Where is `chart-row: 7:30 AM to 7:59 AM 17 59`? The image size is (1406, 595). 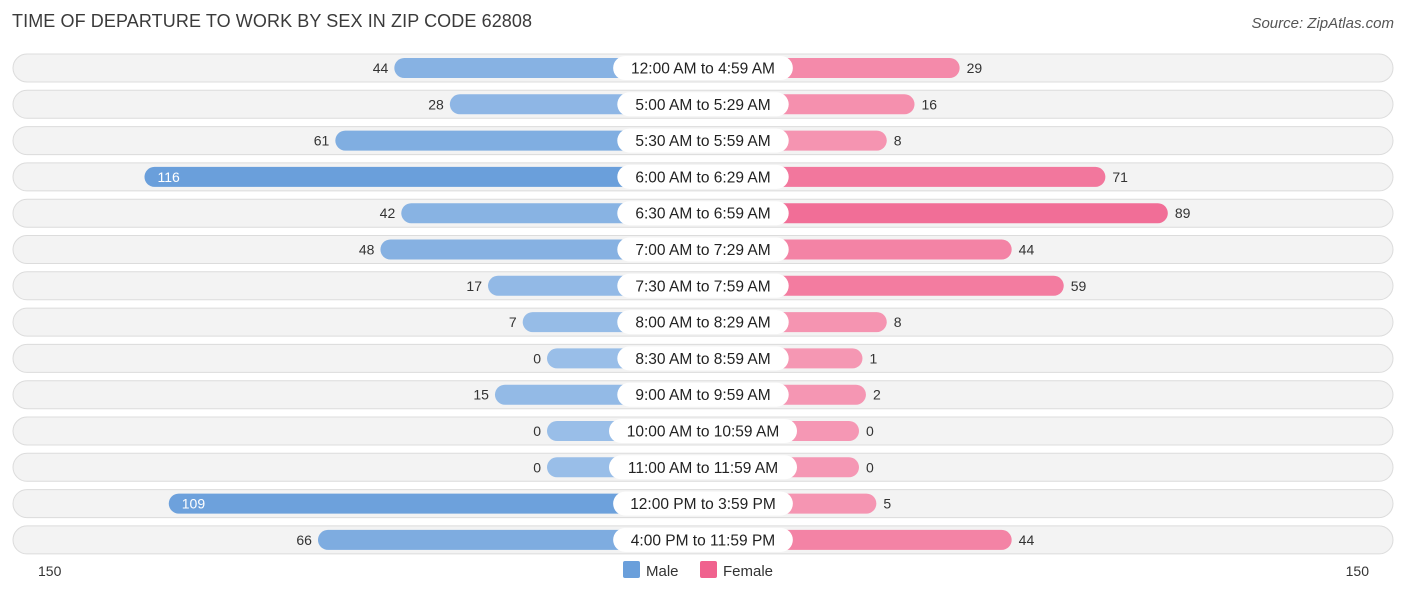 chart-row: 7:30 AM to 7:59 AM 17 59 is located at coordinates (703, 286).